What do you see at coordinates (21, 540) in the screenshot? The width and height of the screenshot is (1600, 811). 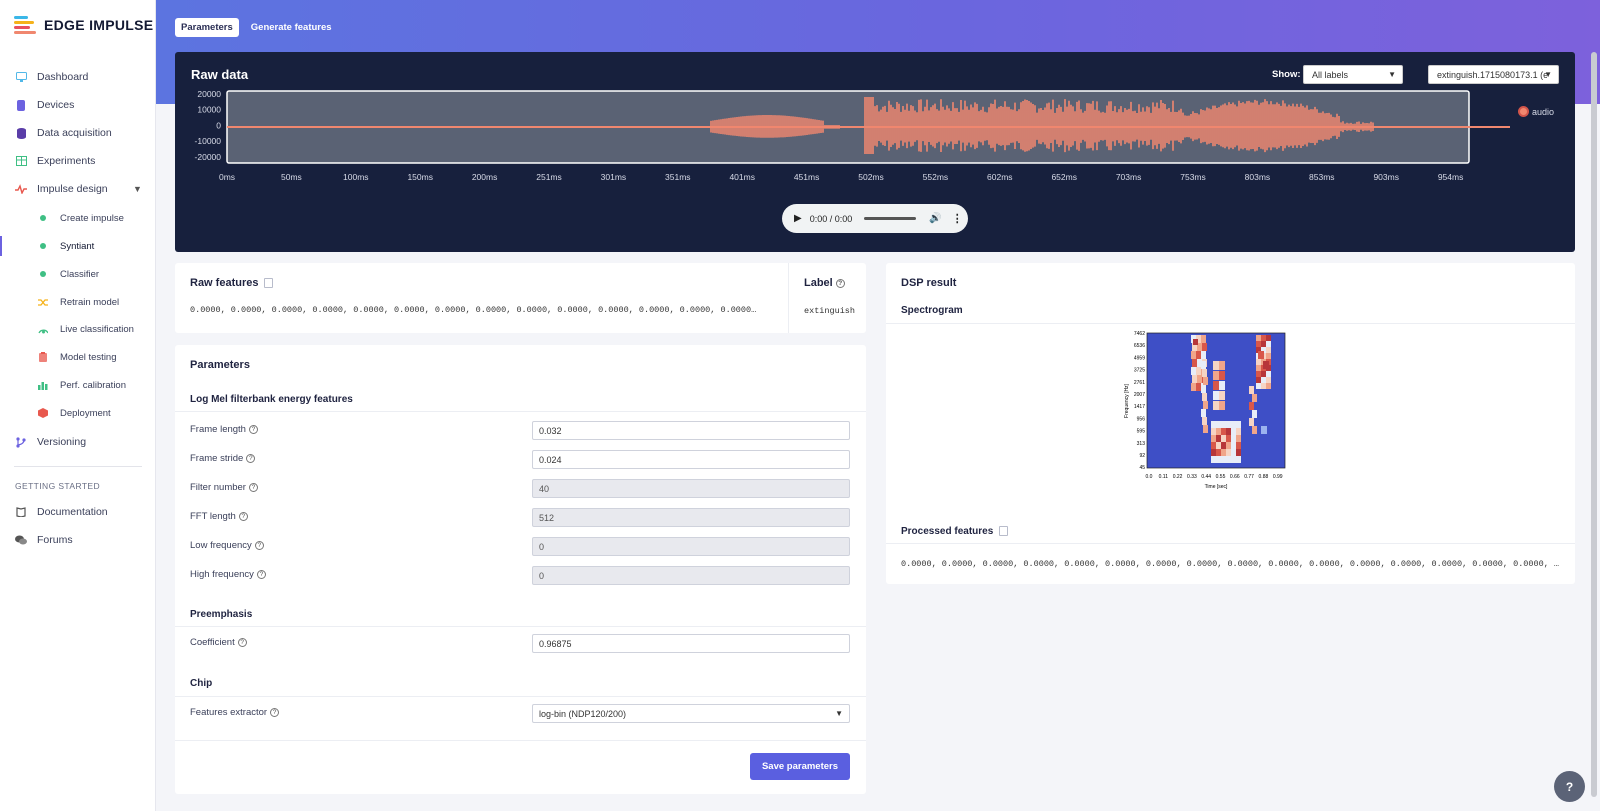 I see `comments-icon` at bounding box center [21, 540].